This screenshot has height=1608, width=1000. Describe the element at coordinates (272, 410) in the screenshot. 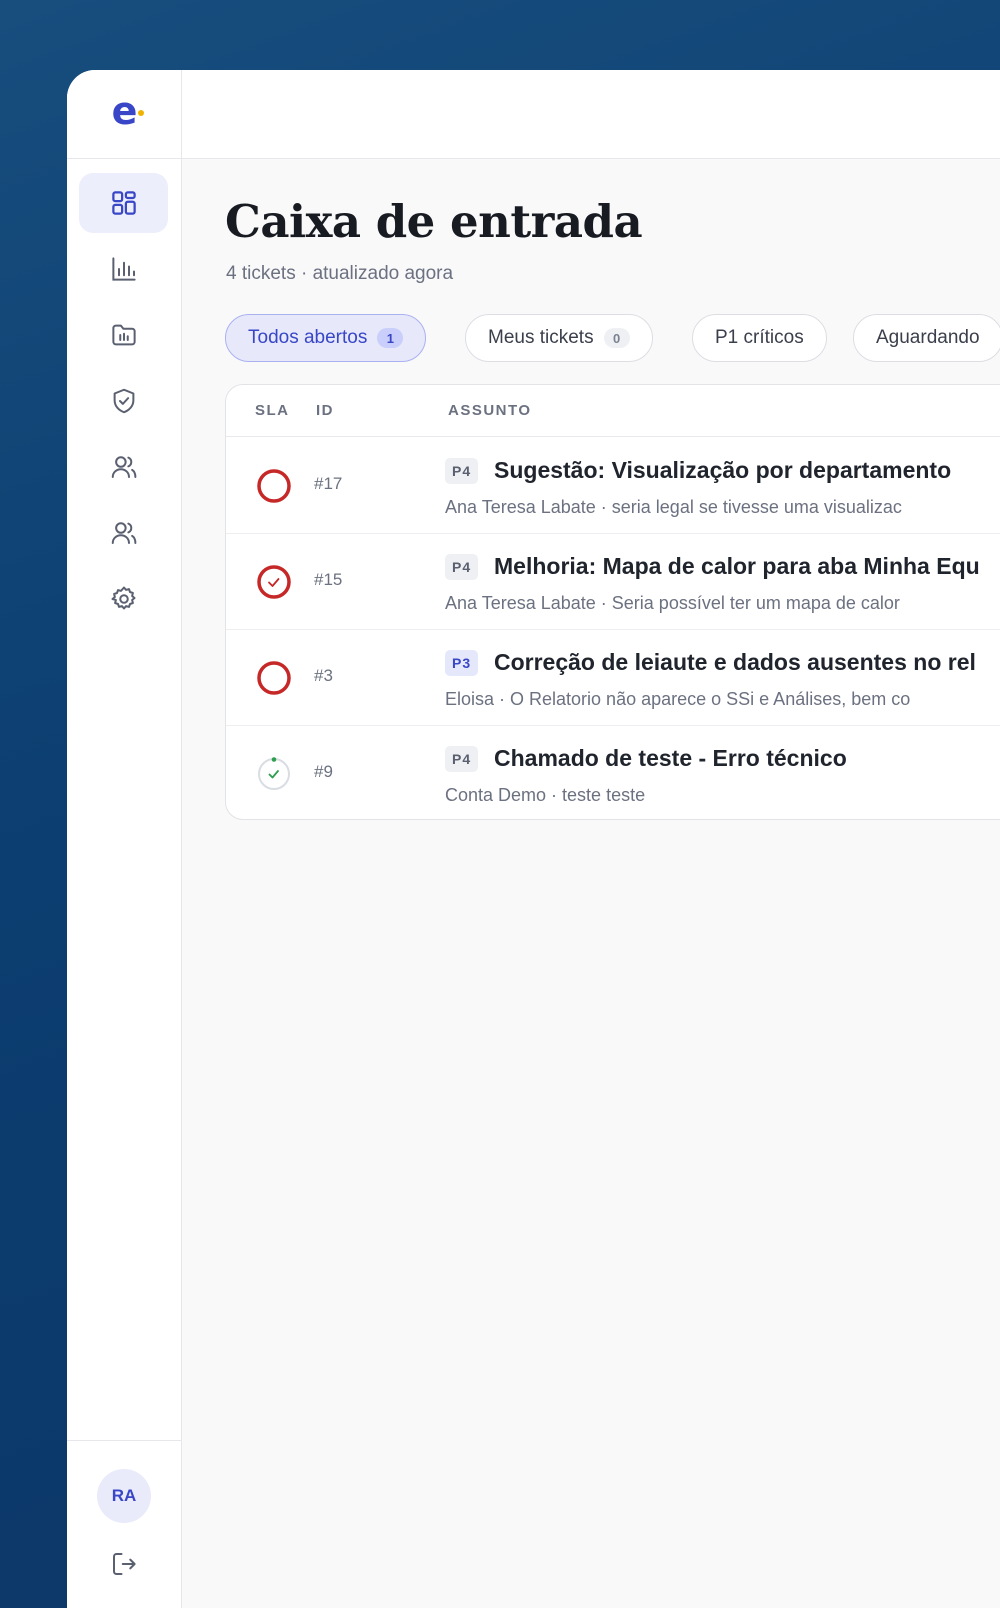

I see `column-sla: SLA` at that location.